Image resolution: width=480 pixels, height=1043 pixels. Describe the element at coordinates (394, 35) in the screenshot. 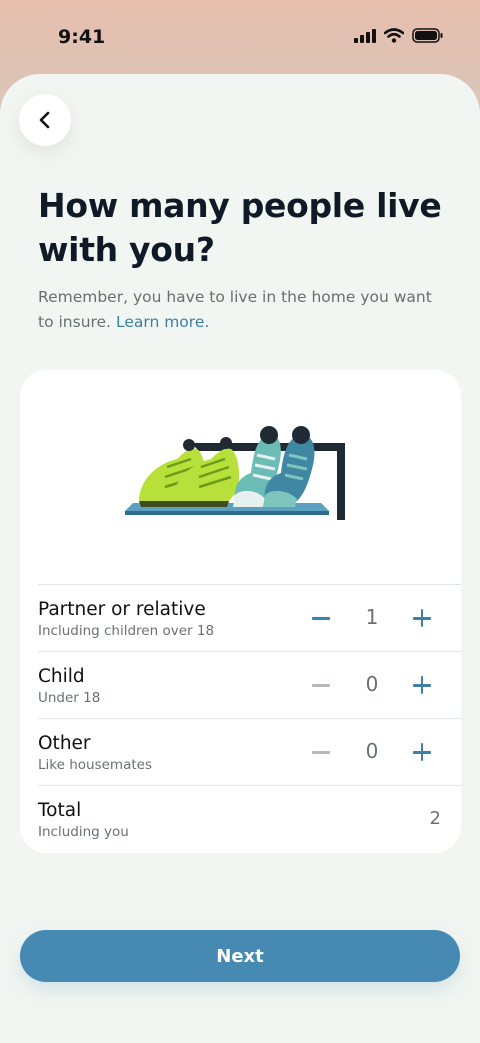

I see `wifi-icon` at that location.